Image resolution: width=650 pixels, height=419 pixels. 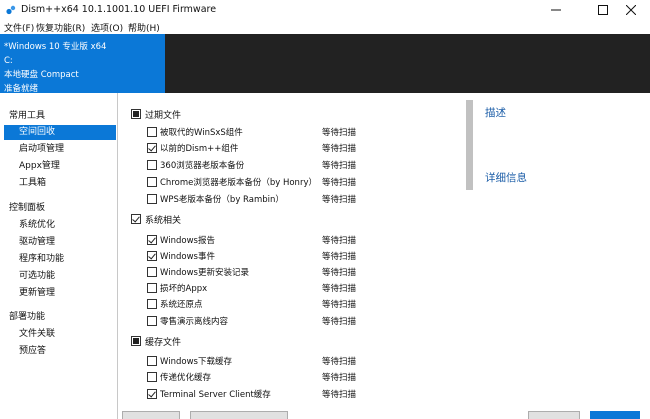 What do you see at coordinates (297, 394) in the screenshot?
I see `list-item: Terminal Server Client缓存 等待扫描` at bounding box center [297, 394].